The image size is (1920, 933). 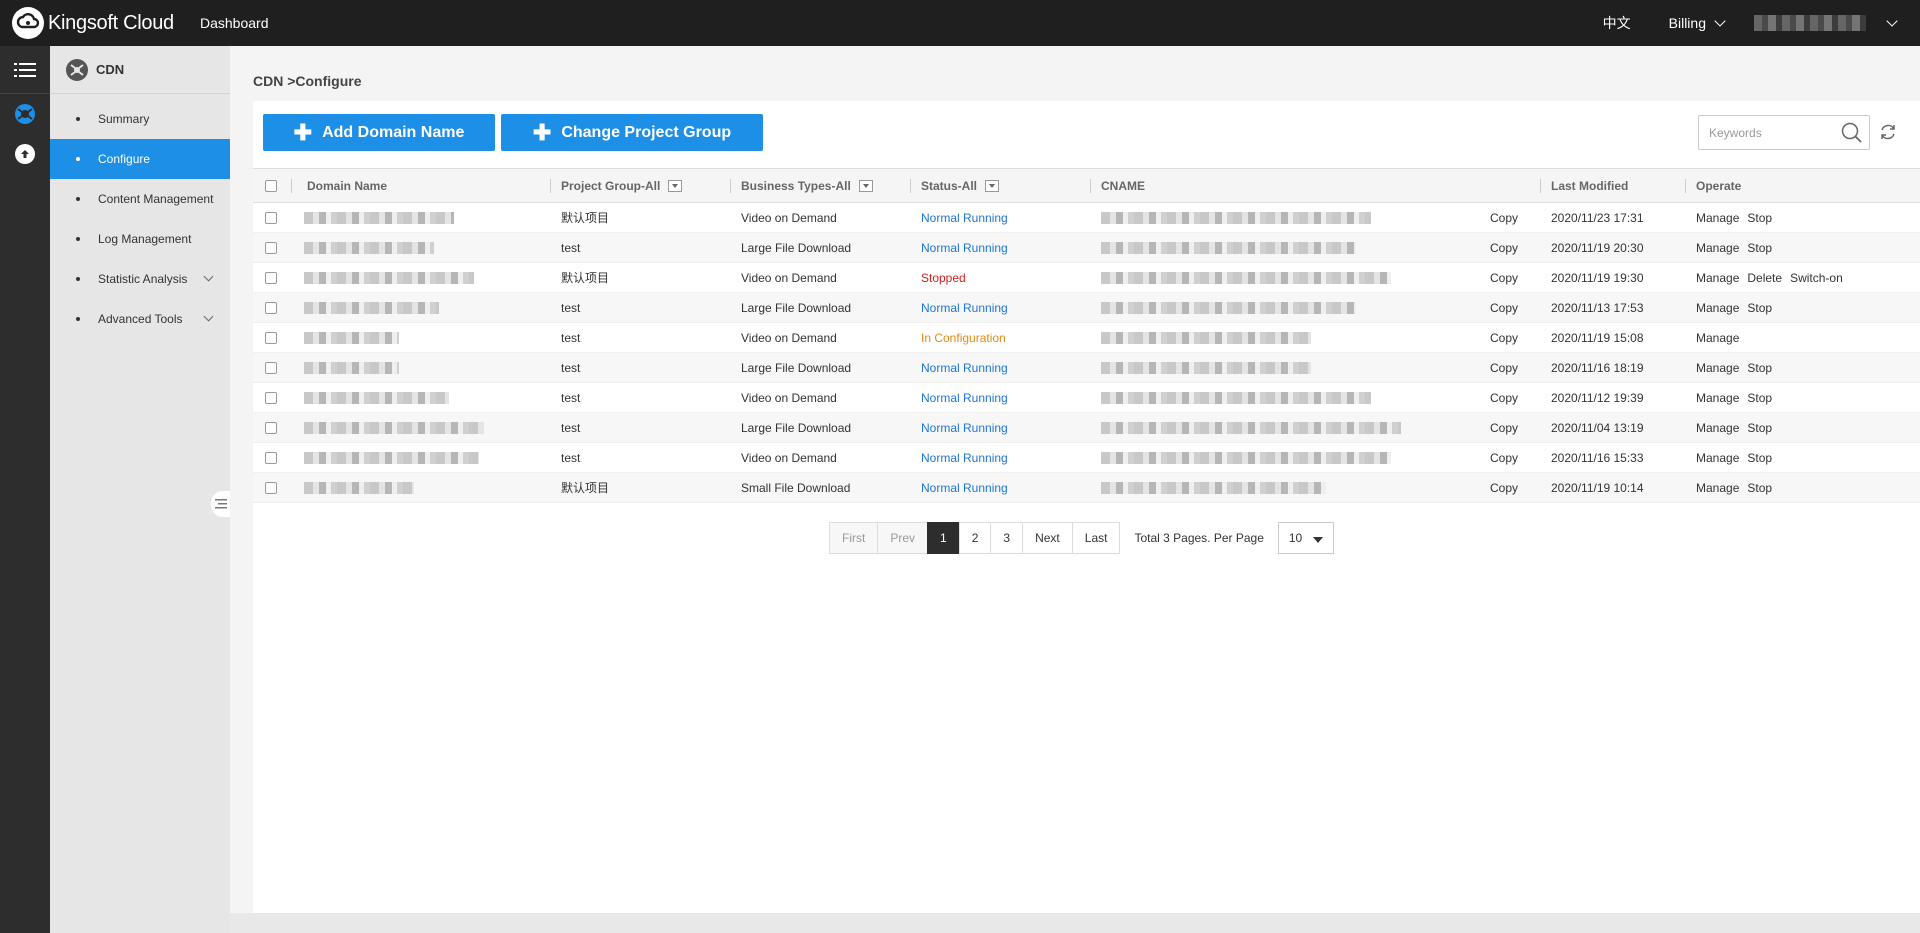 I want to click on project-cell: test, so click(x=640, y=307).